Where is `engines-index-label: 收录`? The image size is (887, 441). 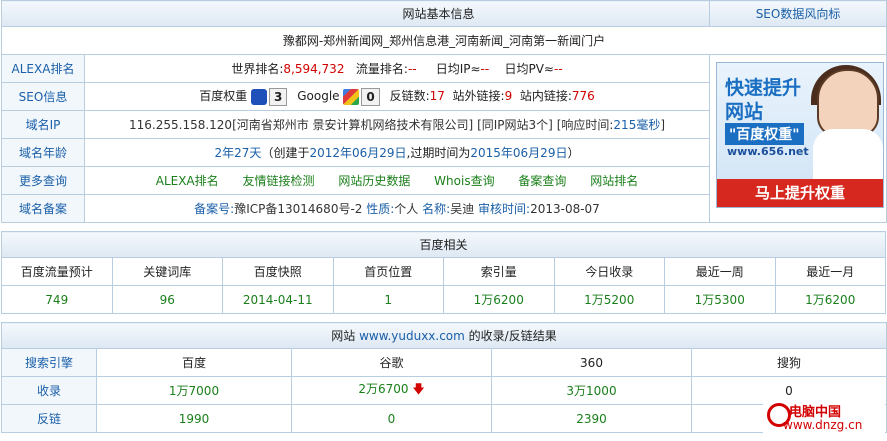
engines-index-label: 收录 is located at coordinates (49, 390).